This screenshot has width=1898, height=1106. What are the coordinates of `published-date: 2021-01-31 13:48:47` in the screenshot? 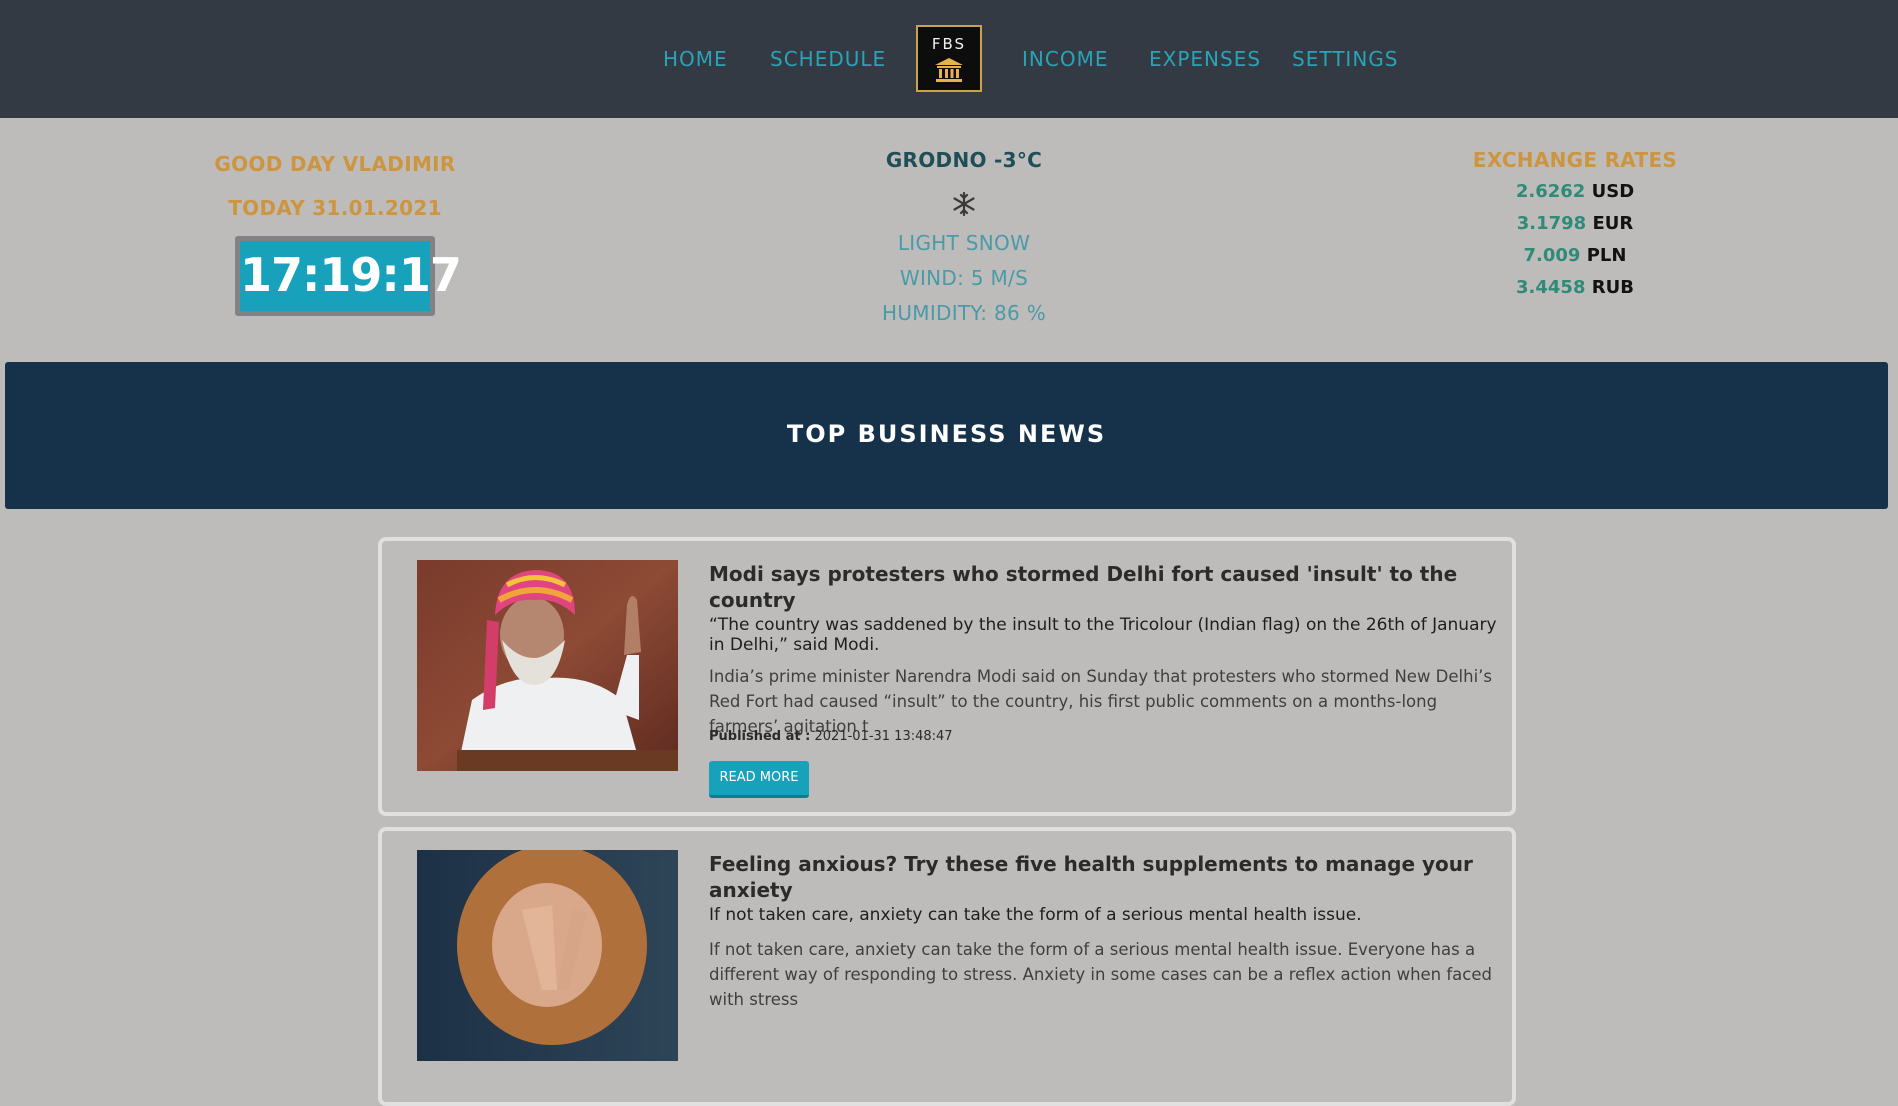 It's located at (883, 736).